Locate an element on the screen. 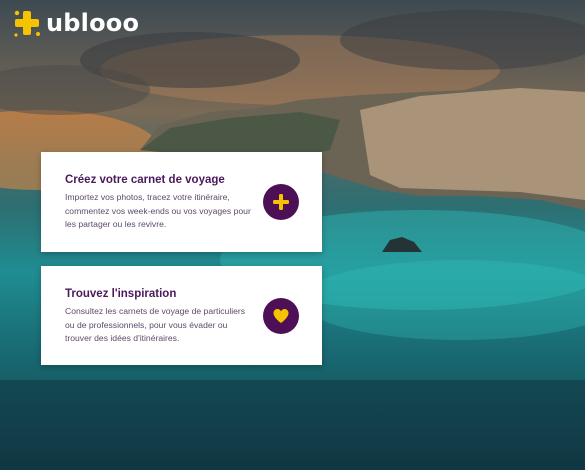 The width and height of the screenshot is (585, 470). card-title: Créez votre carnet de voyage is located at coordinates (145, 180).